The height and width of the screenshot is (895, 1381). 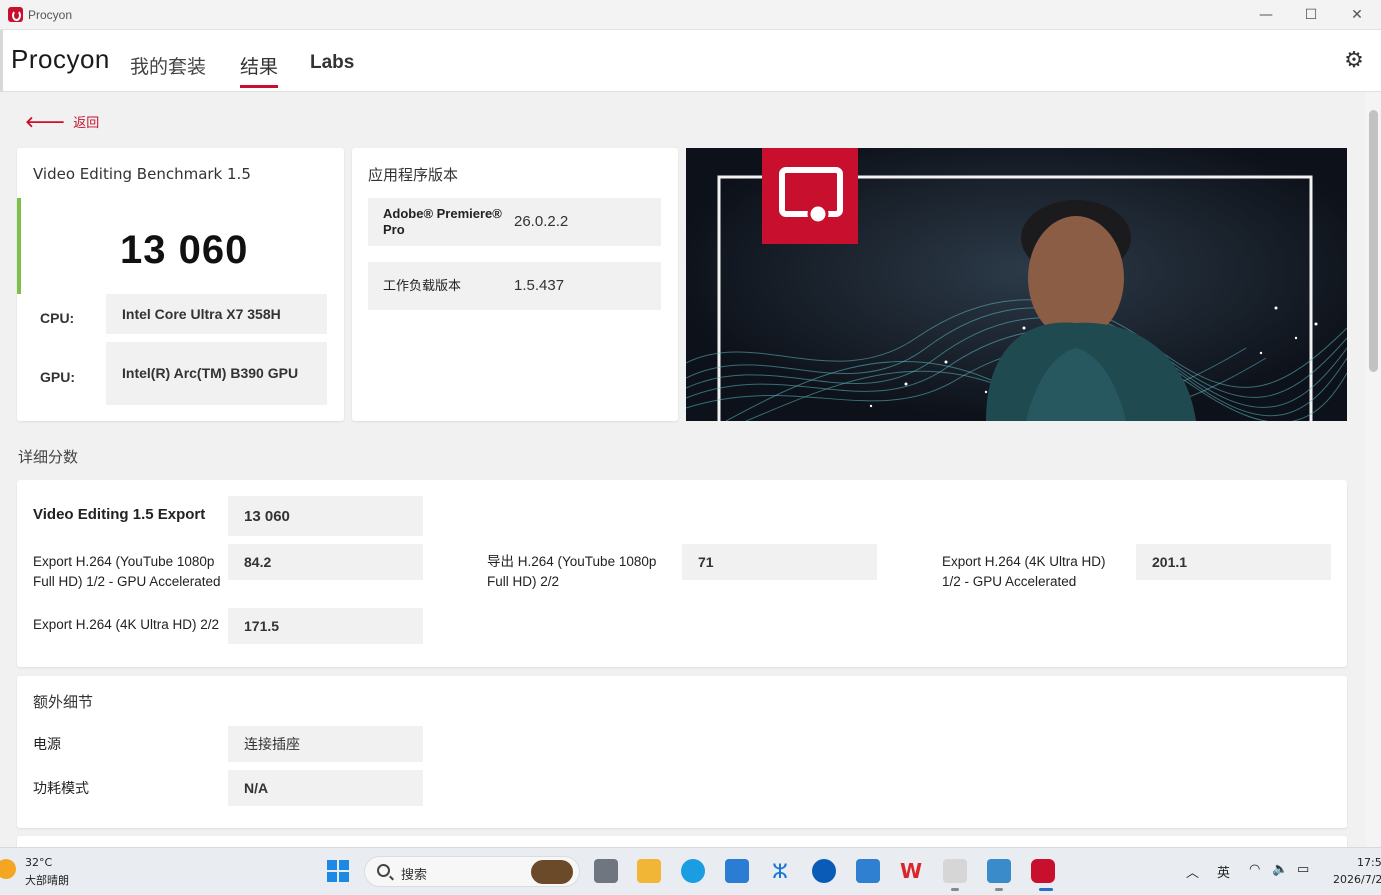 I want to click on close-button: ✕, so click(x=1357, y=15).